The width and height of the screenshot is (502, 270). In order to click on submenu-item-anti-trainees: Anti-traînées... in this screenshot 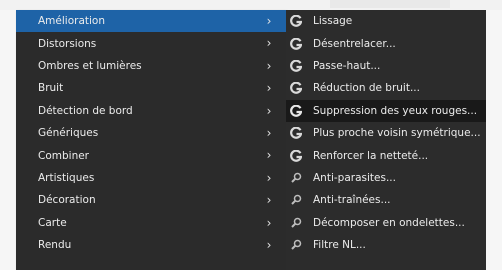, I will do `click(386, 200)`.